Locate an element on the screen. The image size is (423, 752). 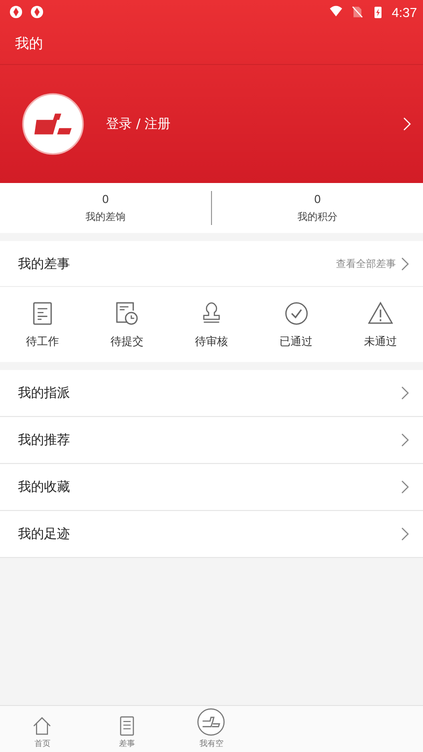
stat-label: 我的差饷 is located at coordinates (106, 217).